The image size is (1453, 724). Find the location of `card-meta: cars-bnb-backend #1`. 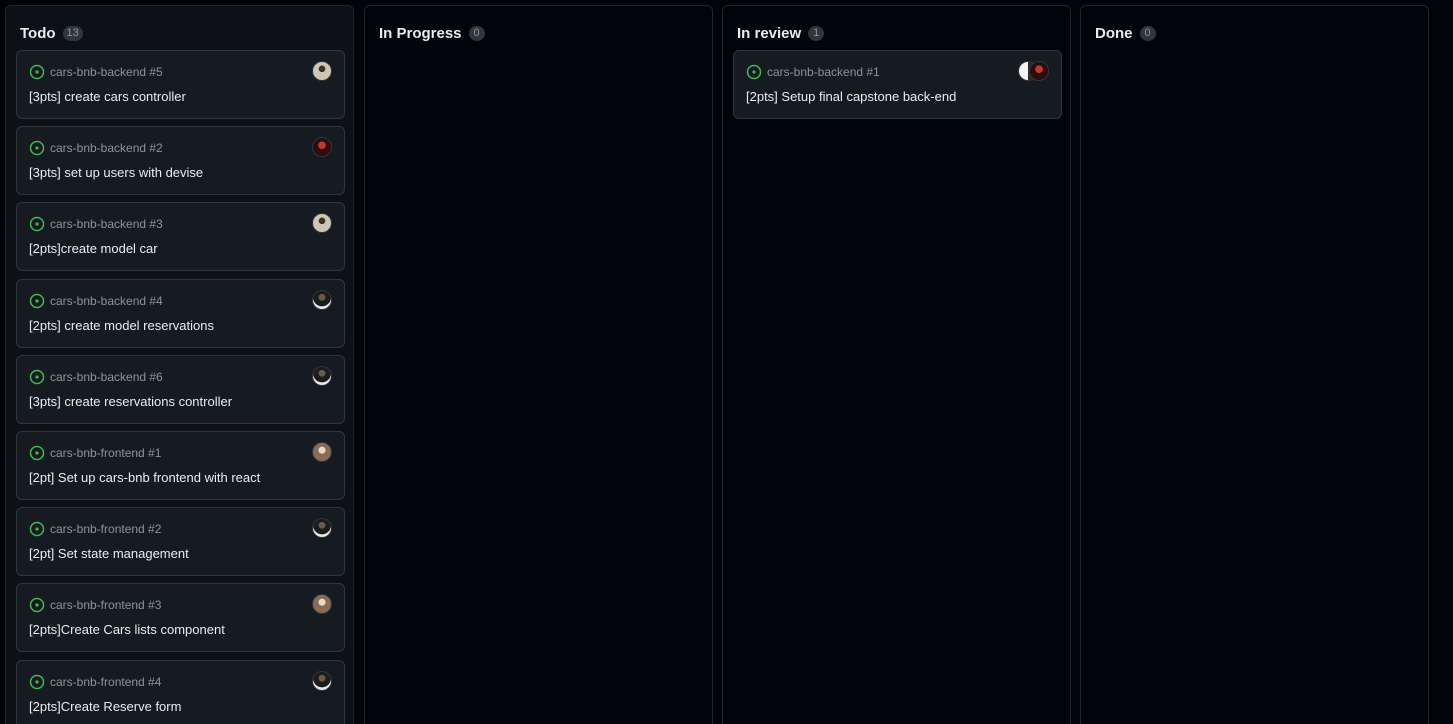

card-meta: cars-bnb-backend #1 is located at coordinates (813, 72).